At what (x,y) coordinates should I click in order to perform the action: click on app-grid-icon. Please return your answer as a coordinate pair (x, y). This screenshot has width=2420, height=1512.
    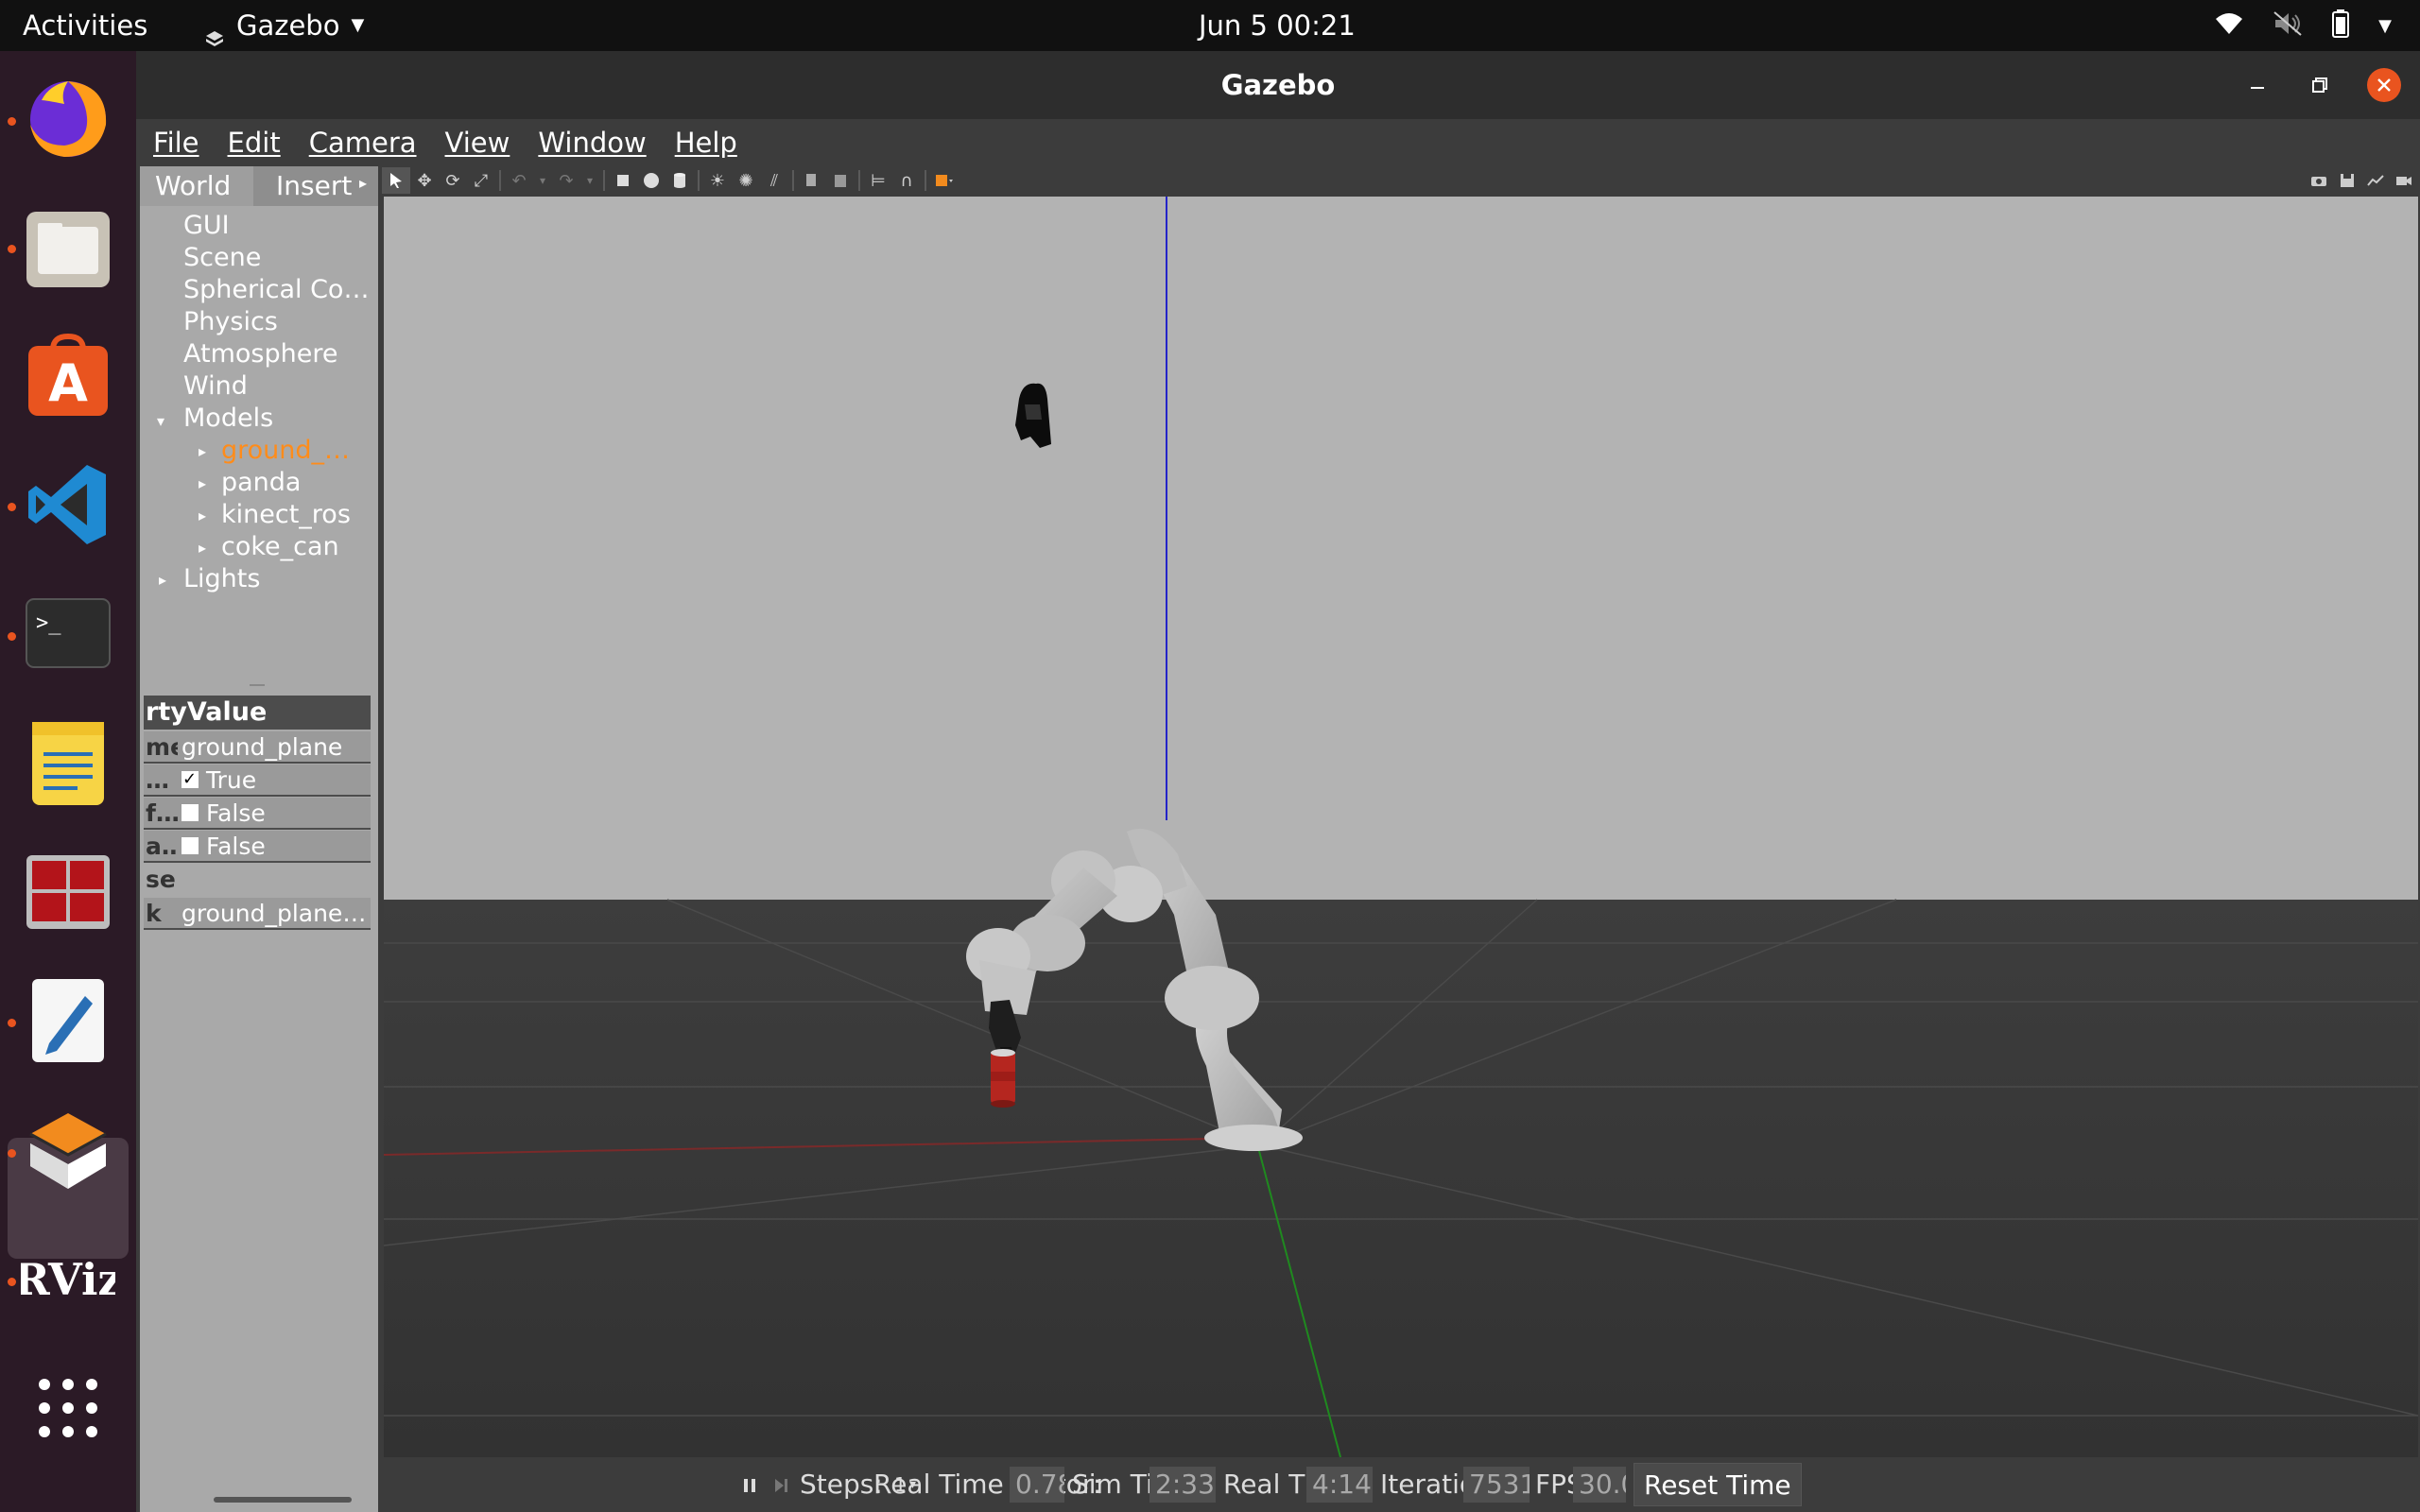
    Looking at the image, I should click on (68, 1408).